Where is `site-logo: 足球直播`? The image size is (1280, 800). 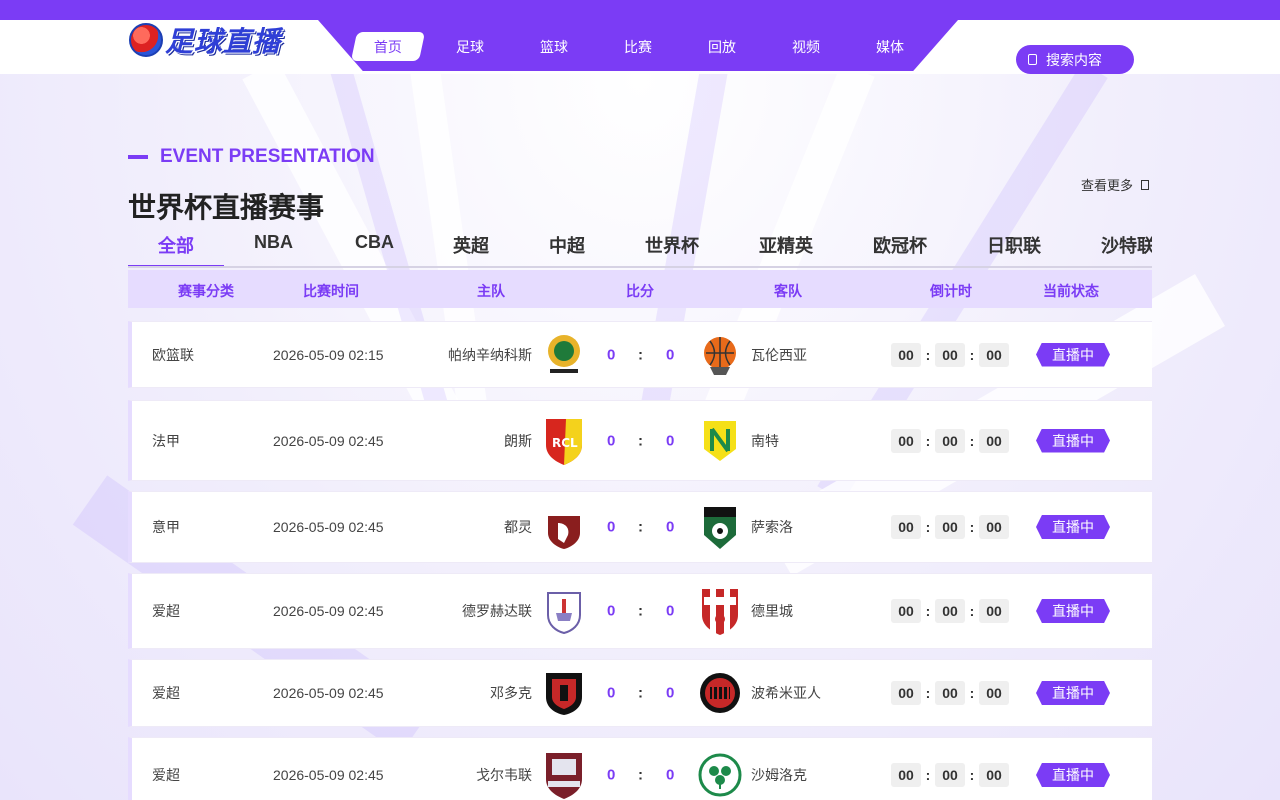
site-logo: 足球直播 is located at coordinates (205, 40).